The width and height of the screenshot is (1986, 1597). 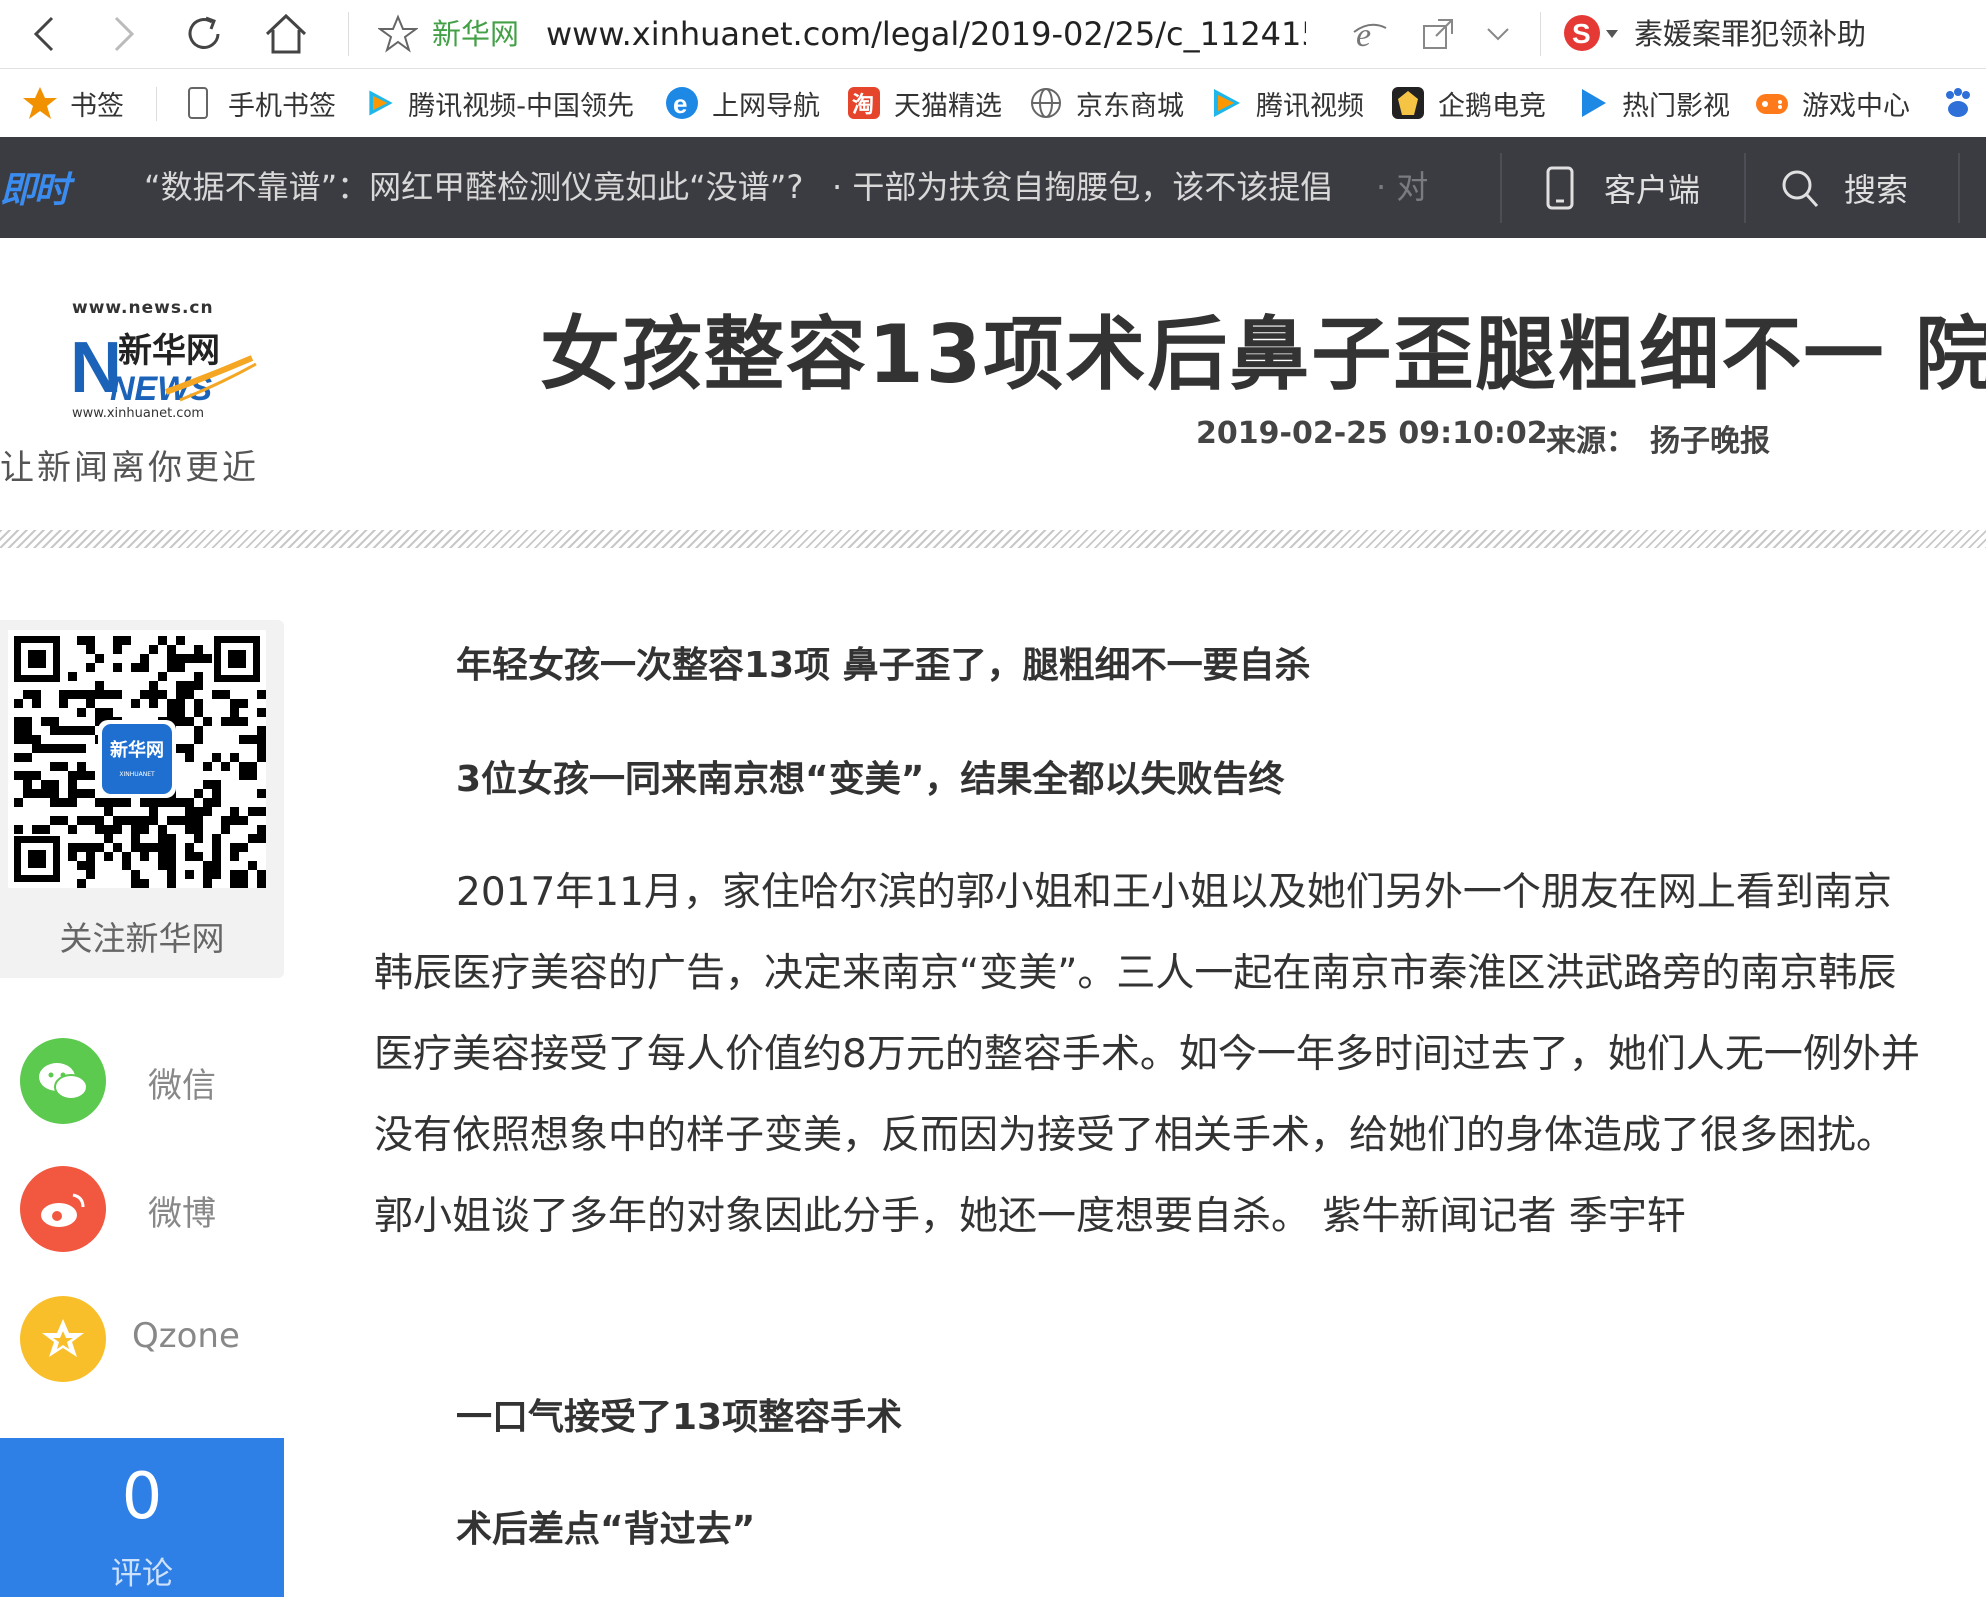 I want to click on site-search-button: 搜索, so click(x=1844, y=187).